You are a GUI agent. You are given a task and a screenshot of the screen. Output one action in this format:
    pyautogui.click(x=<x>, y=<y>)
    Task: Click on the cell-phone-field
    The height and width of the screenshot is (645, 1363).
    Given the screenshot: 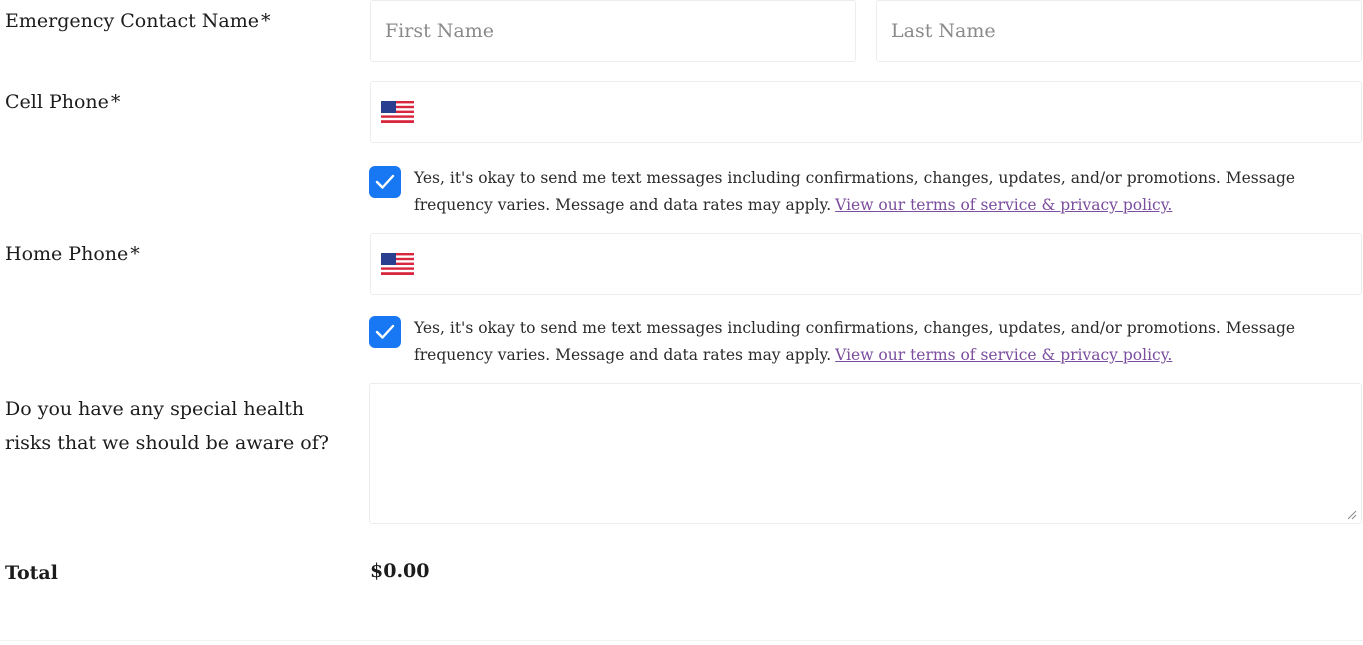 What is the action you would take?
    pyautogui.click(x=866, y=112)
    